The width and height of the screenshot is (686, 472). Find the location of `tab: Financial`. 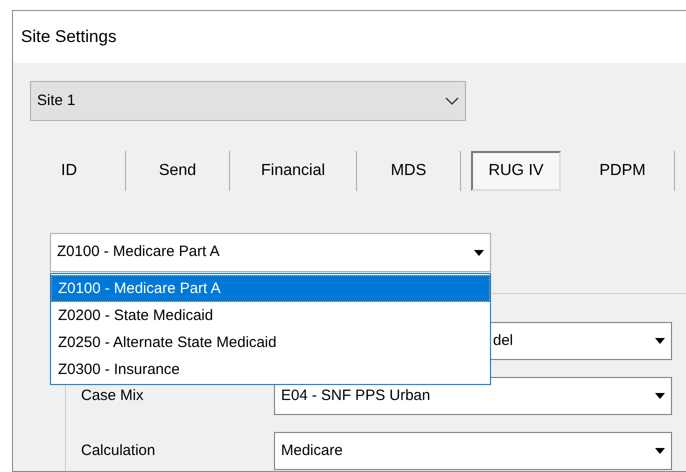

tab: Financial is located at coordinates (293, 171).